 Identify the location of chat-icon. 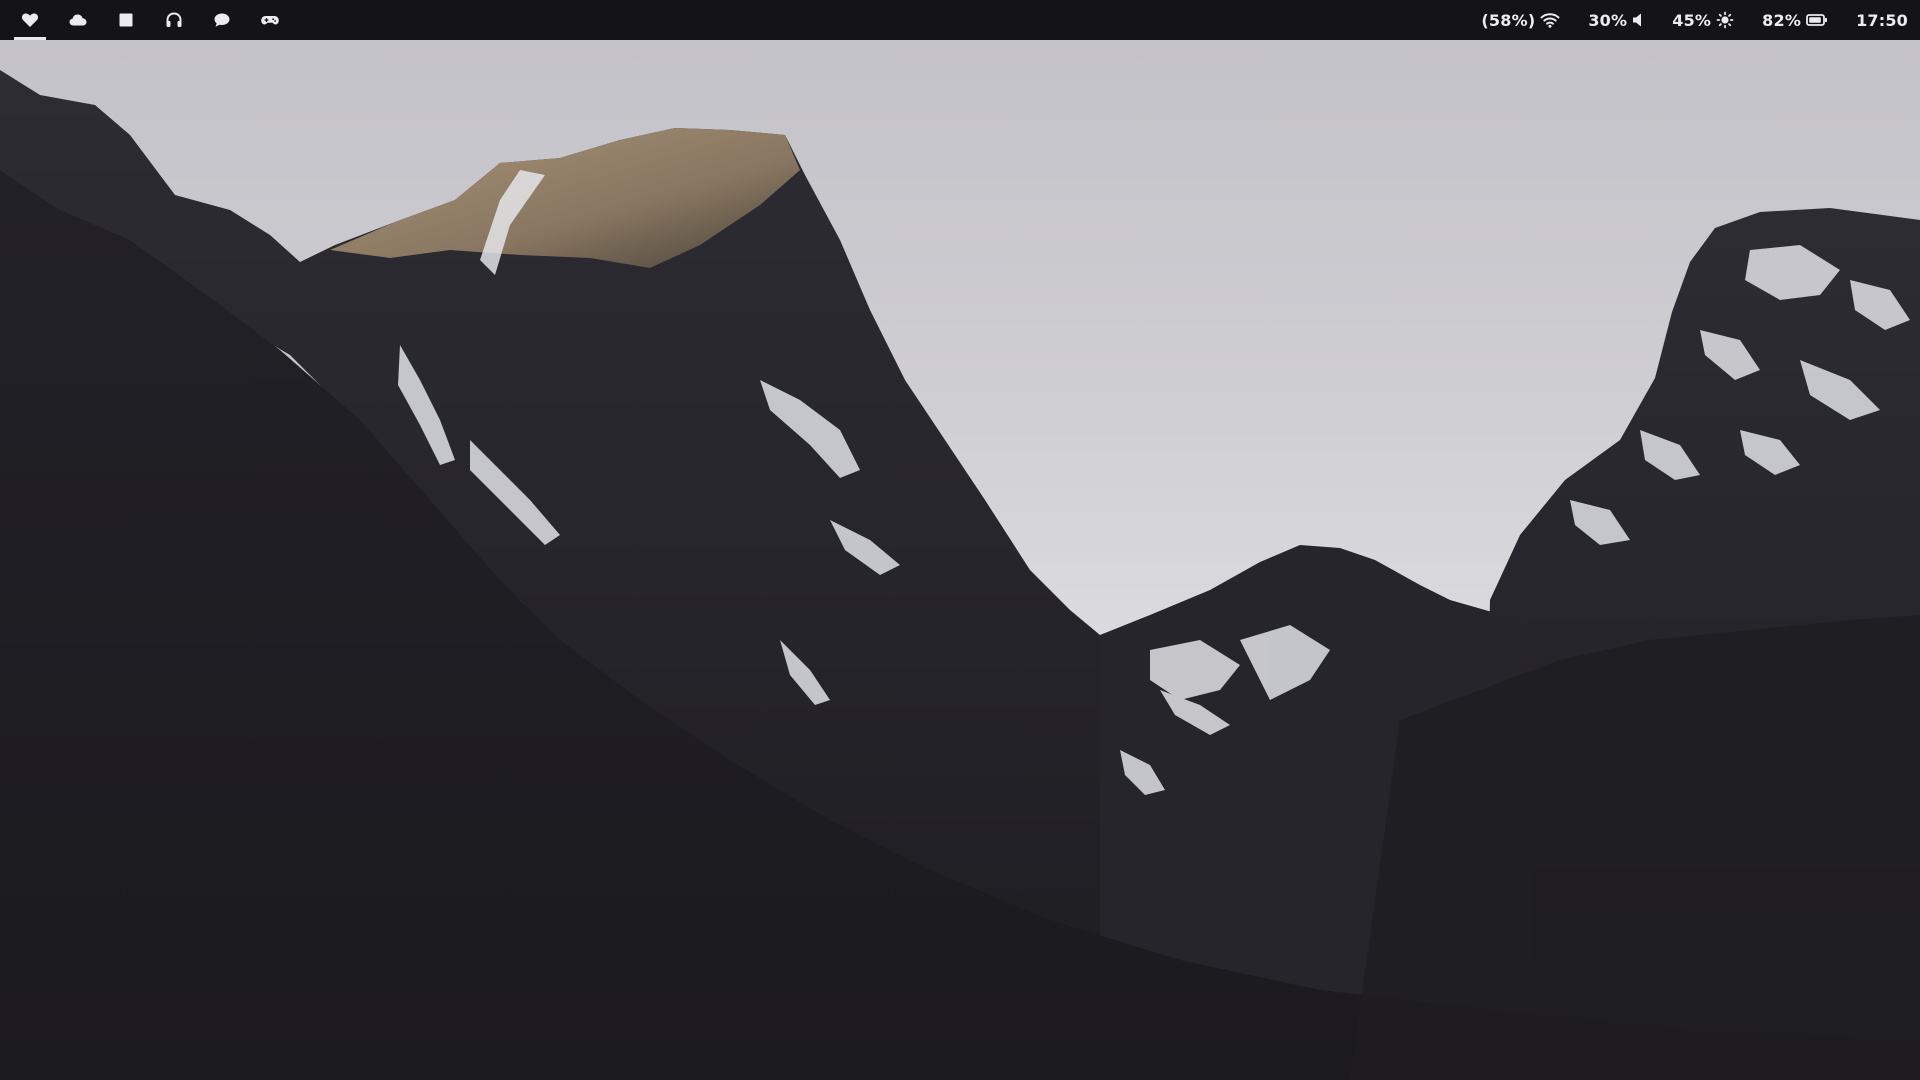
(222, 20).